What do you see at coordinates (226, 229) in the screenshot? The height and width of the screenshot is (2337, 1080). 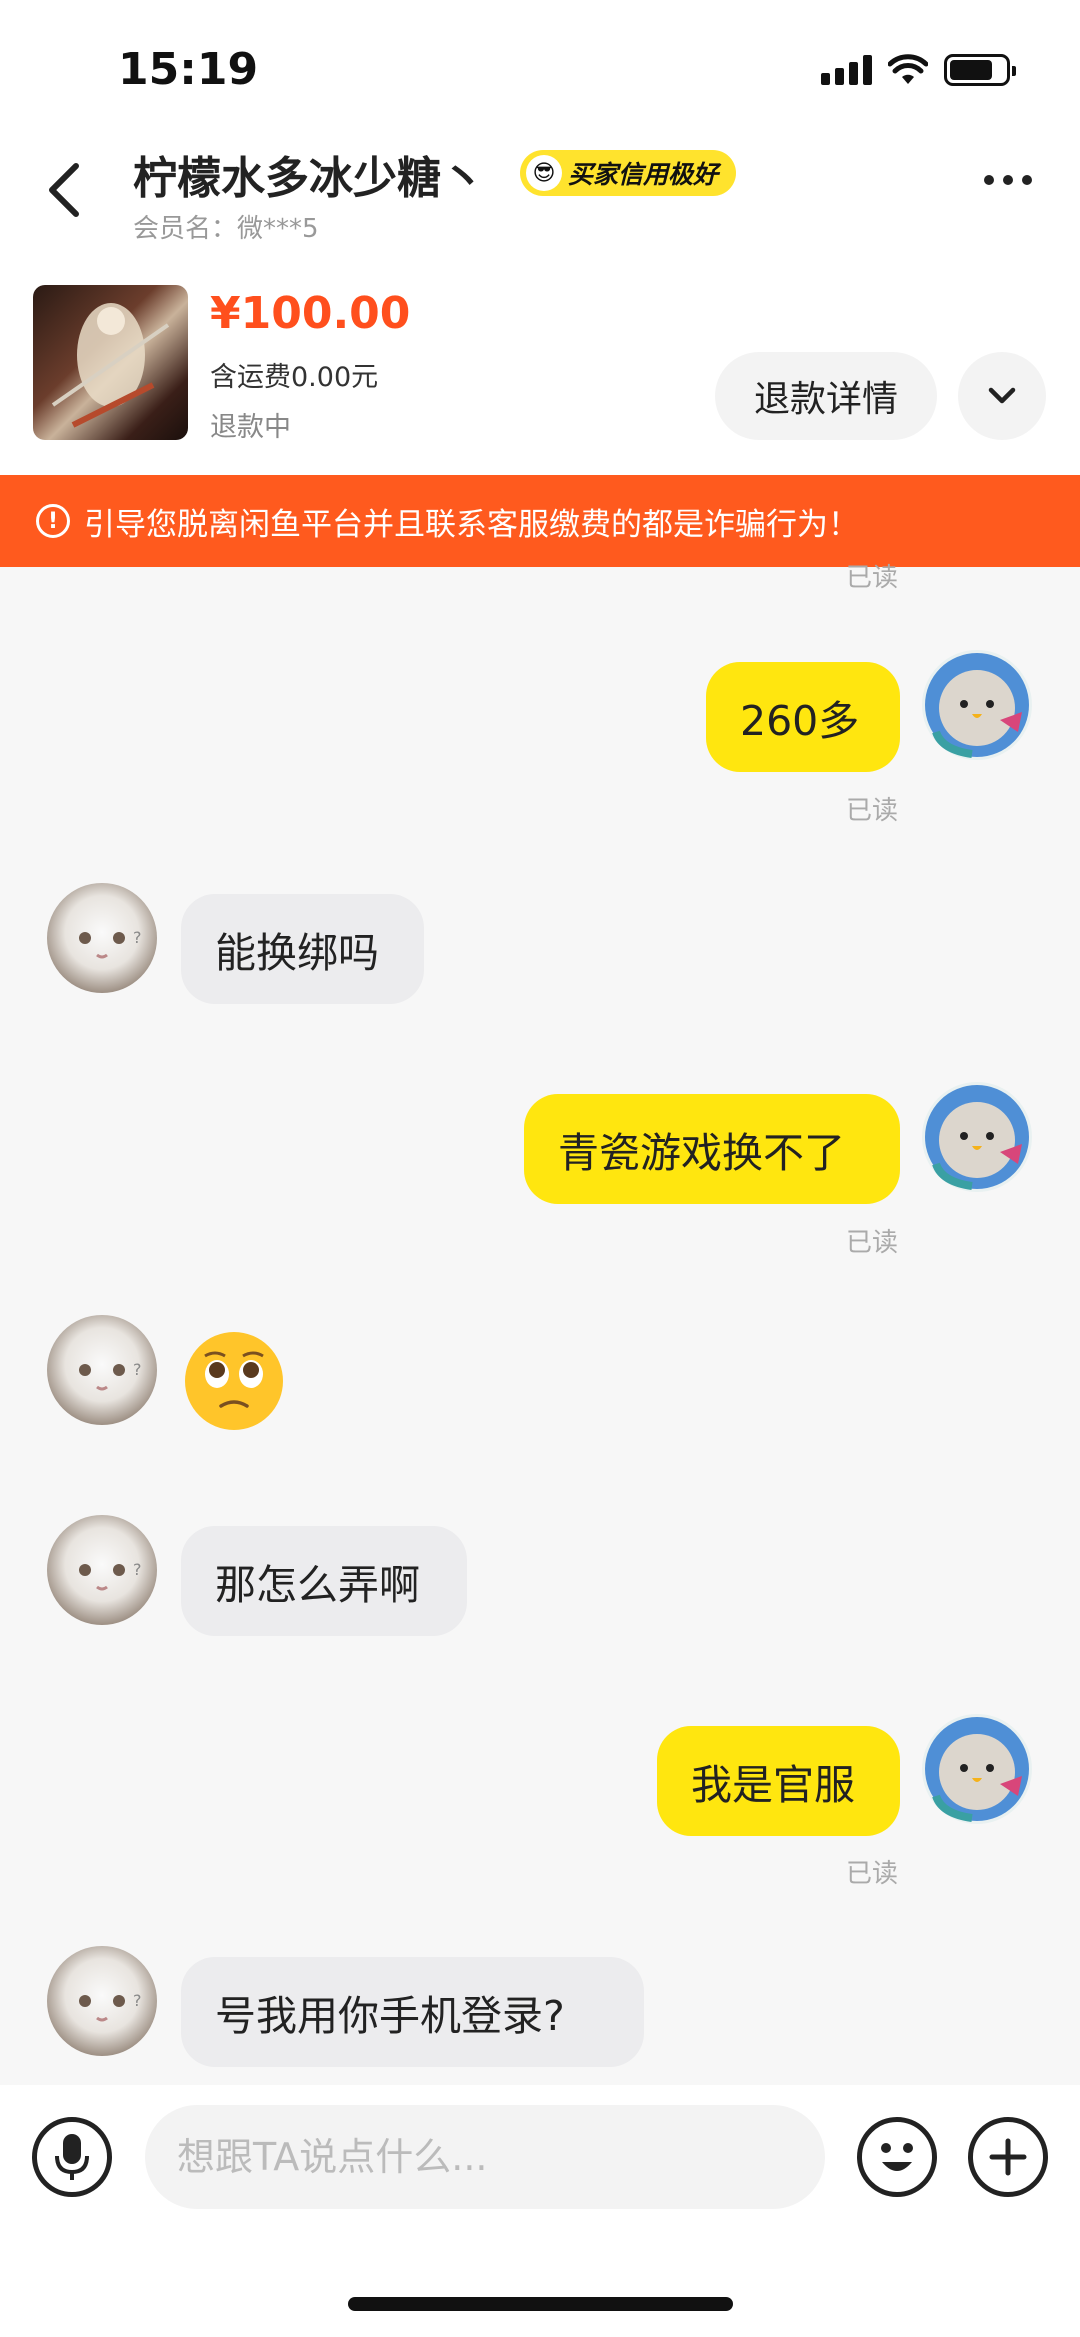 I see `member-name: 会员名：微***5` at bounding box center [226, 229].